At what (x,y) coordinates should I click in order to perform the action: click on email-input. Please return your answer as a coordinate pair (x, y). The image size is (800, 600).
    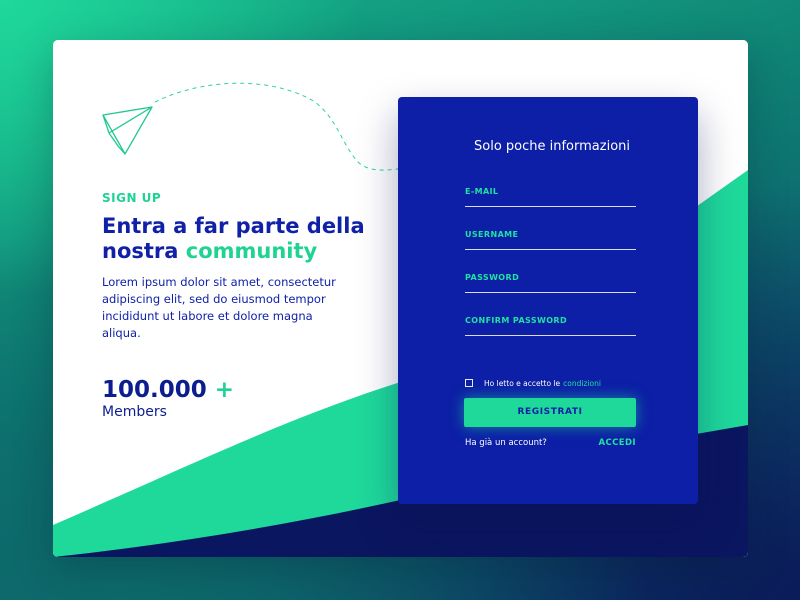
    Looking at the image, I should click on (550, 196).